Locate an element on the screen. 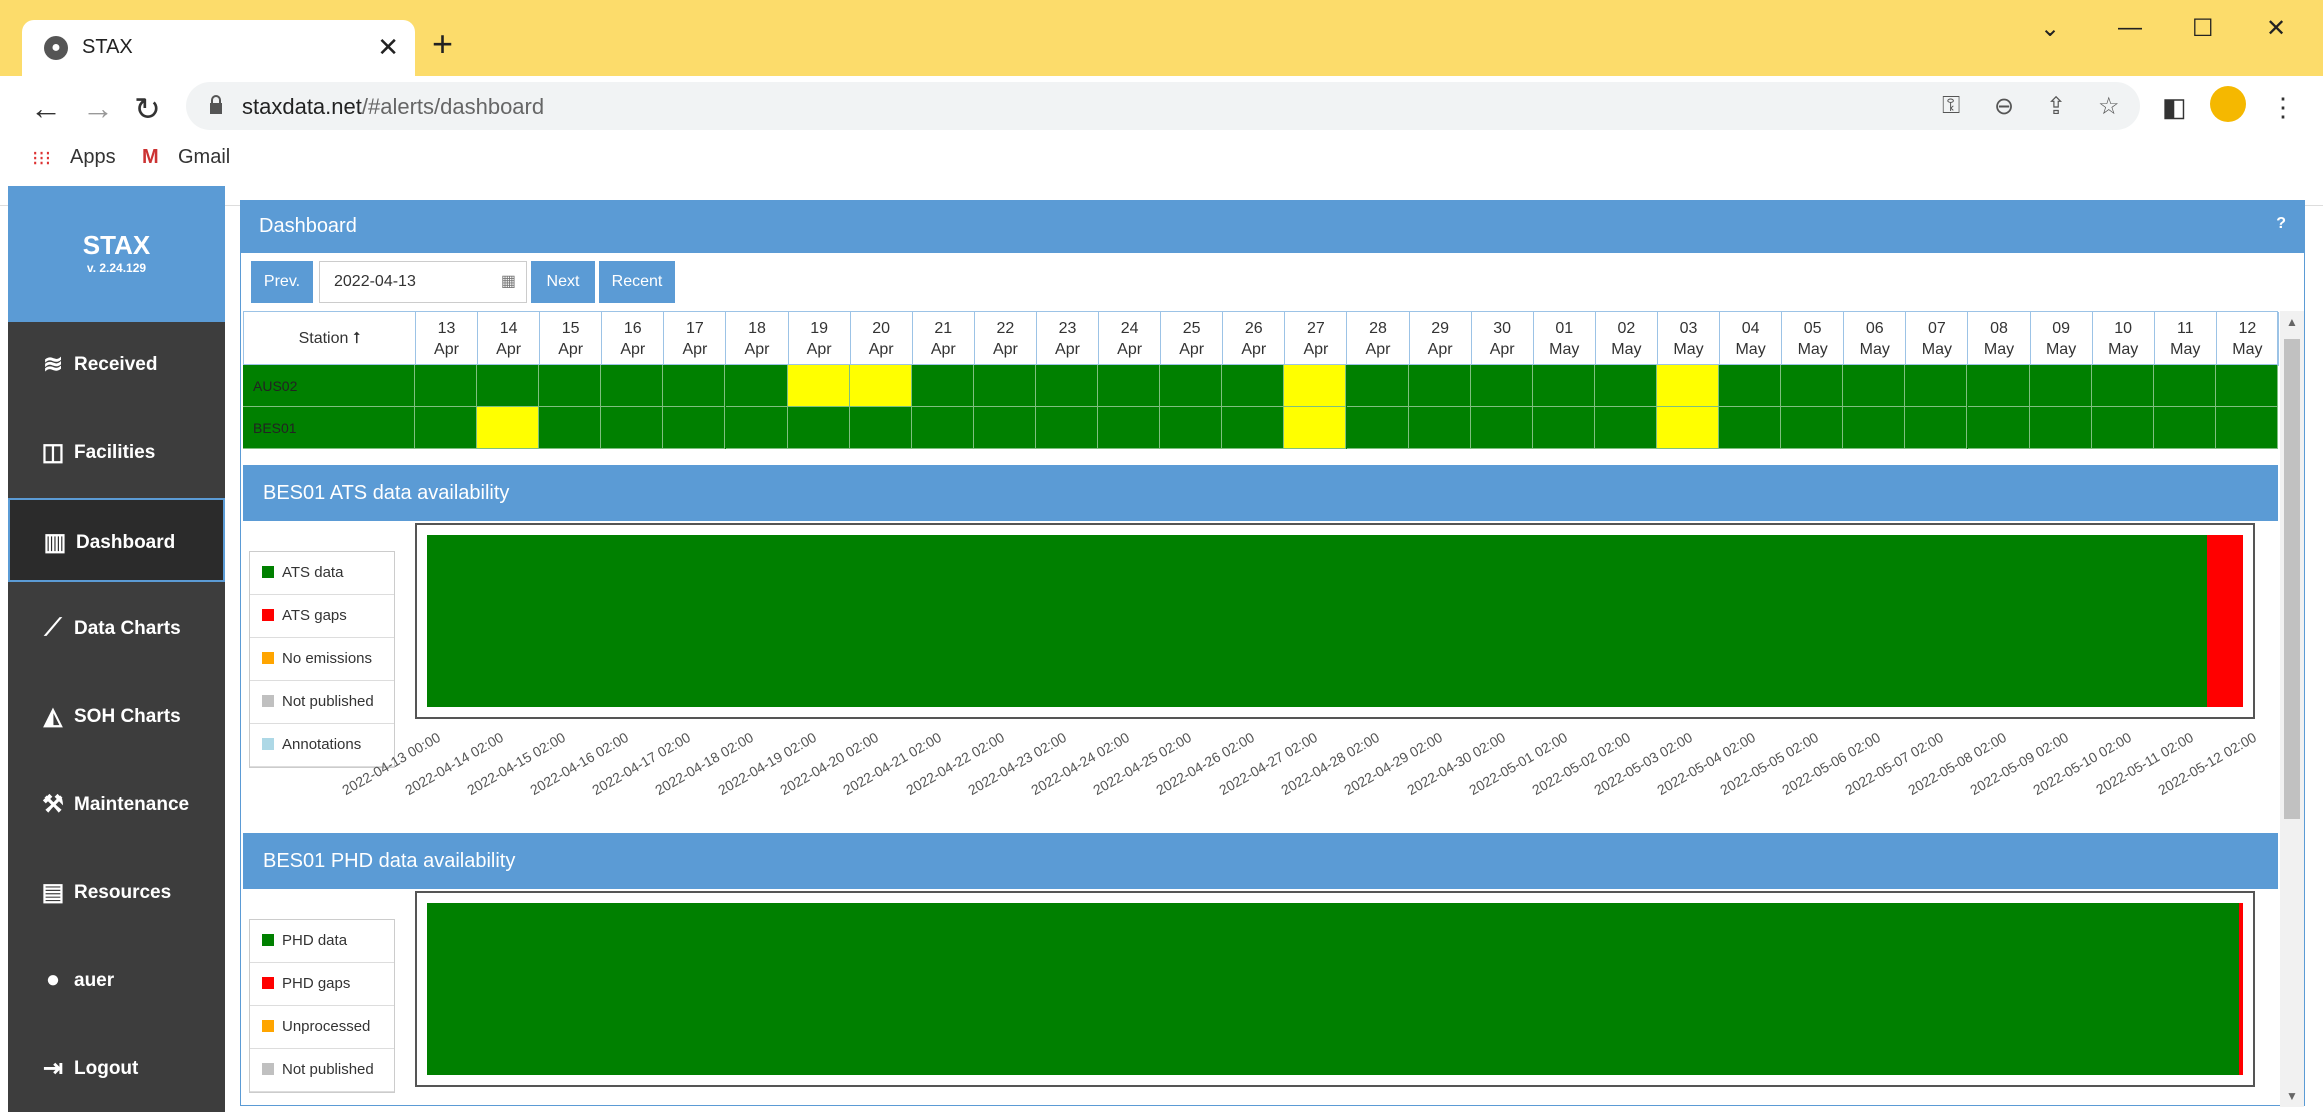 The image size is (2323, 1112). minimize-button: — is located at coordinates (2130, 28).